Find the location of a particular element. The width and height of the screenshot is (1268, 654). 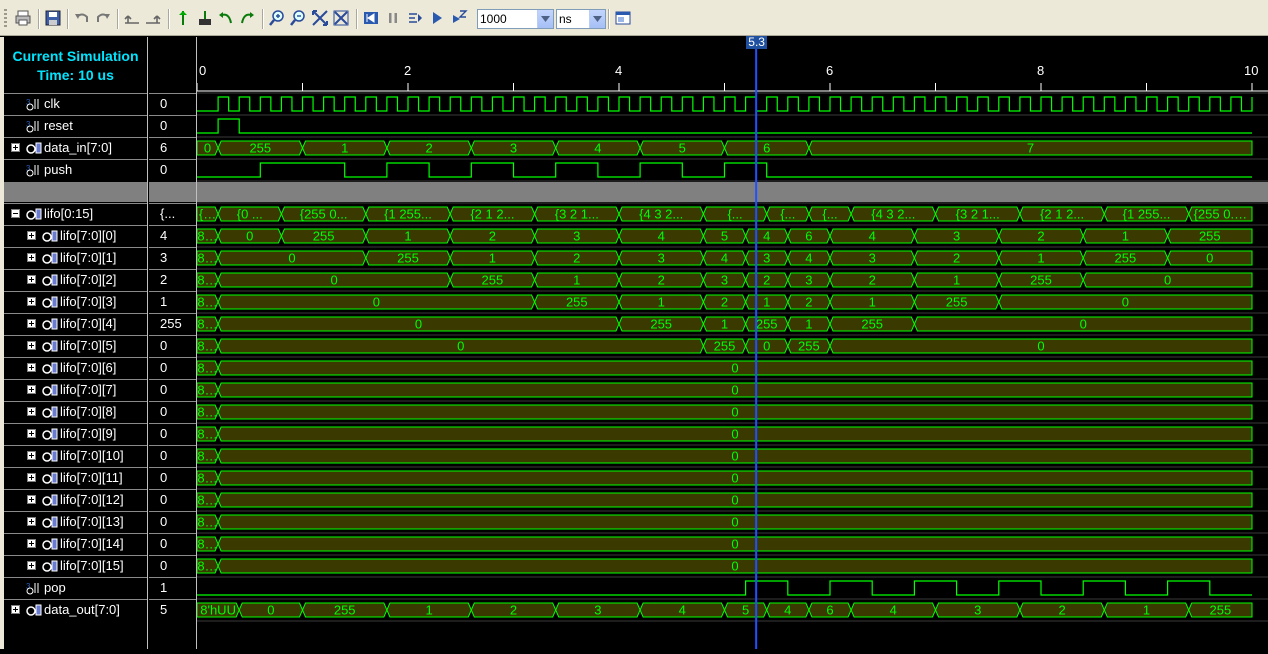

signal-row: lifo[7:0][6] is located at coordinates (75, 368).